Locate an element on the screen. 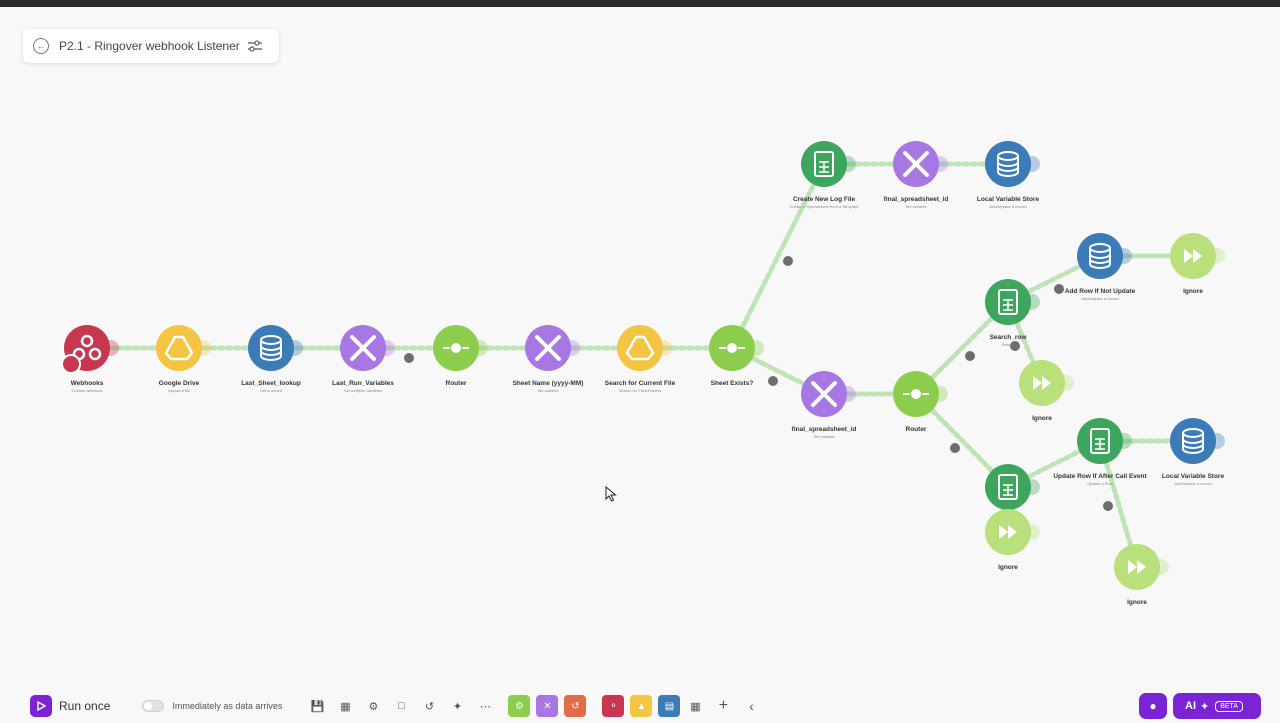  undo-icon: ↺ is located at coordinates (429, 706).